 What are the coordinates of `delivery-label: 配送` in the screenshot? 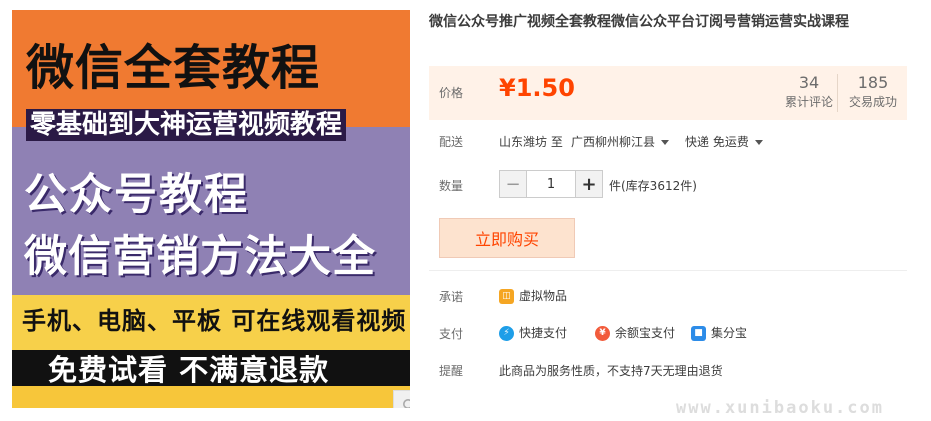 It's located at (451, 142).